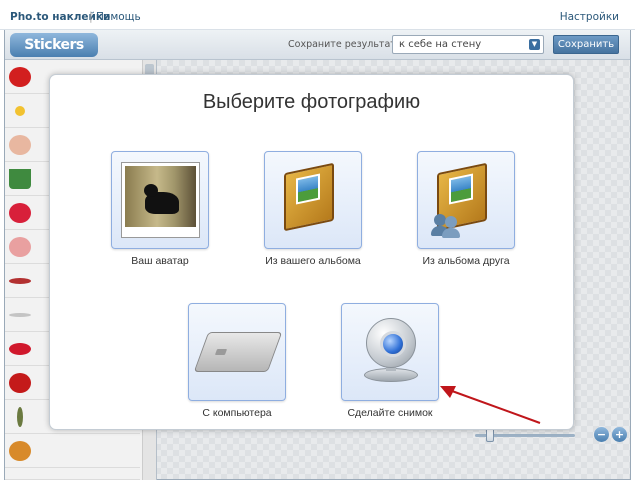 The image size is (635, 484). Describe the element at coordinates (118, 17) in the screenshot. I see `help-link: Помощь` at that location.